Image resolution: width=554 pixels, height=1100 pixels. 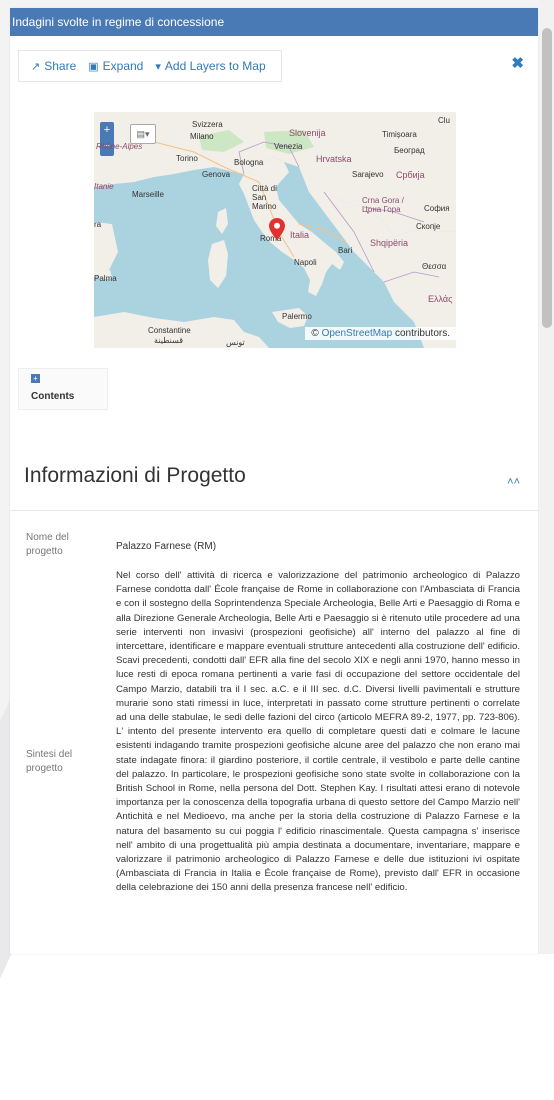 I want to click on map-attribution: © OpenStreetMap contributors., so click(x=380, y=333).